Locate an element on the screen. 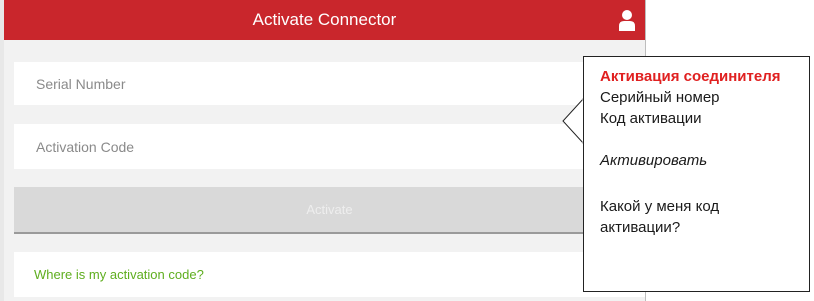 The width and height of the screenshot is (814, 301). callout-code-label: Код активации is located at coordinates (651, 118).